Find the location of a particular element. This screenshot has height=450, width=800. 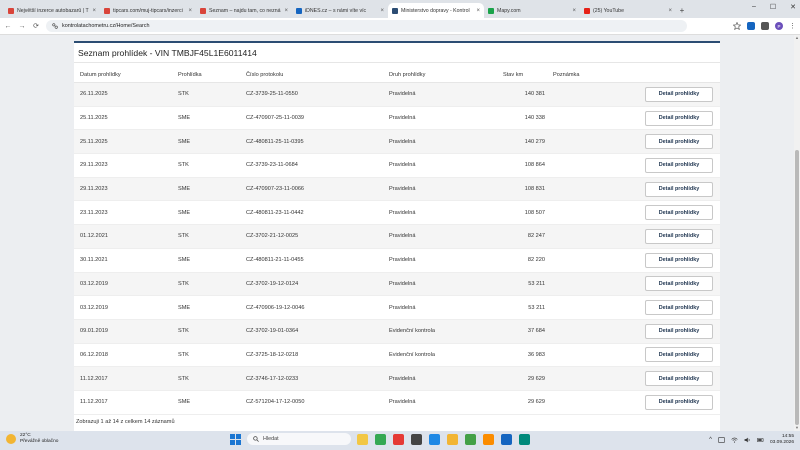

col-protocol-header: Číslo protokolu is located at coordinates (317, 75).